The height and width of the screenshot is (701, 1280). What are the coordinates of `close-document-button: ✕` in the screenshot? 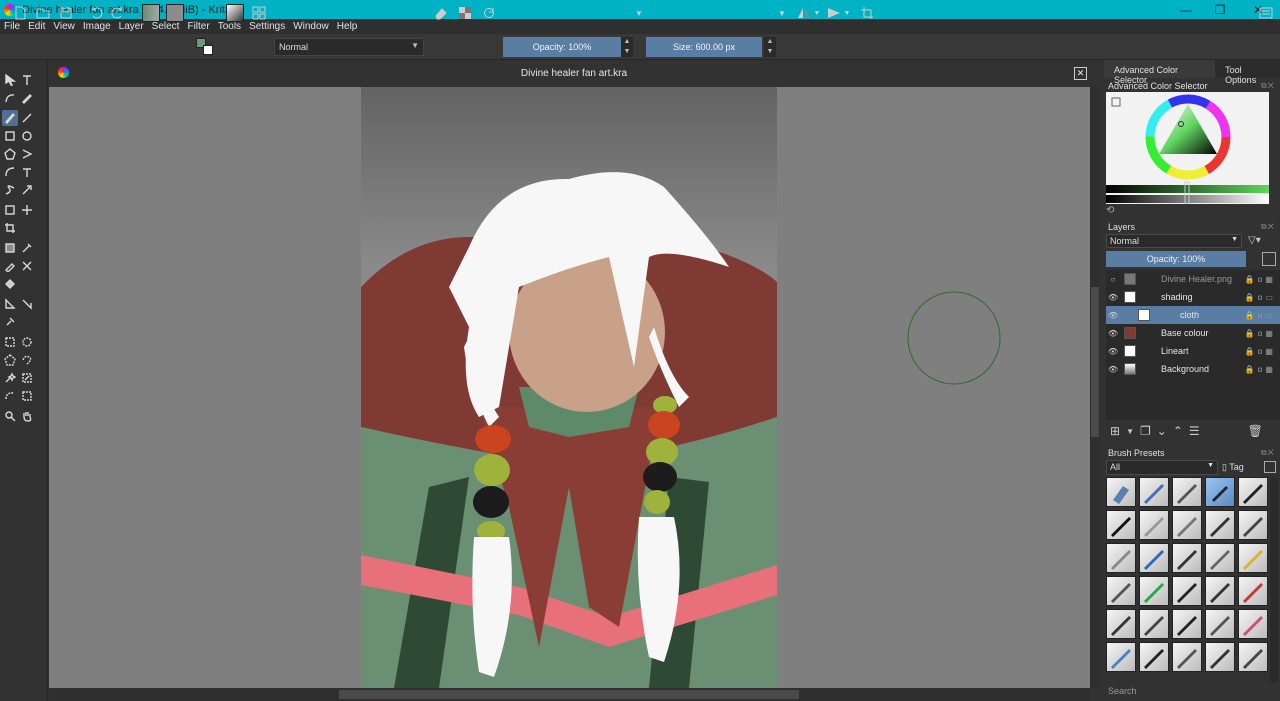 It's located at (1080, 73).